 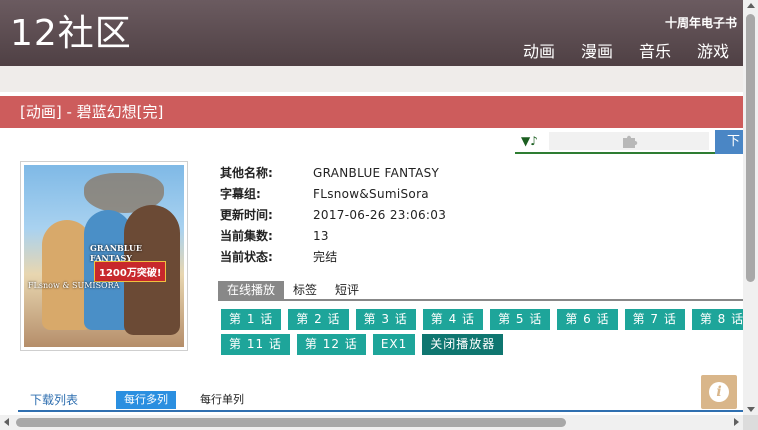 I want to click on info-value: 完结, so click(x=325, y=257).